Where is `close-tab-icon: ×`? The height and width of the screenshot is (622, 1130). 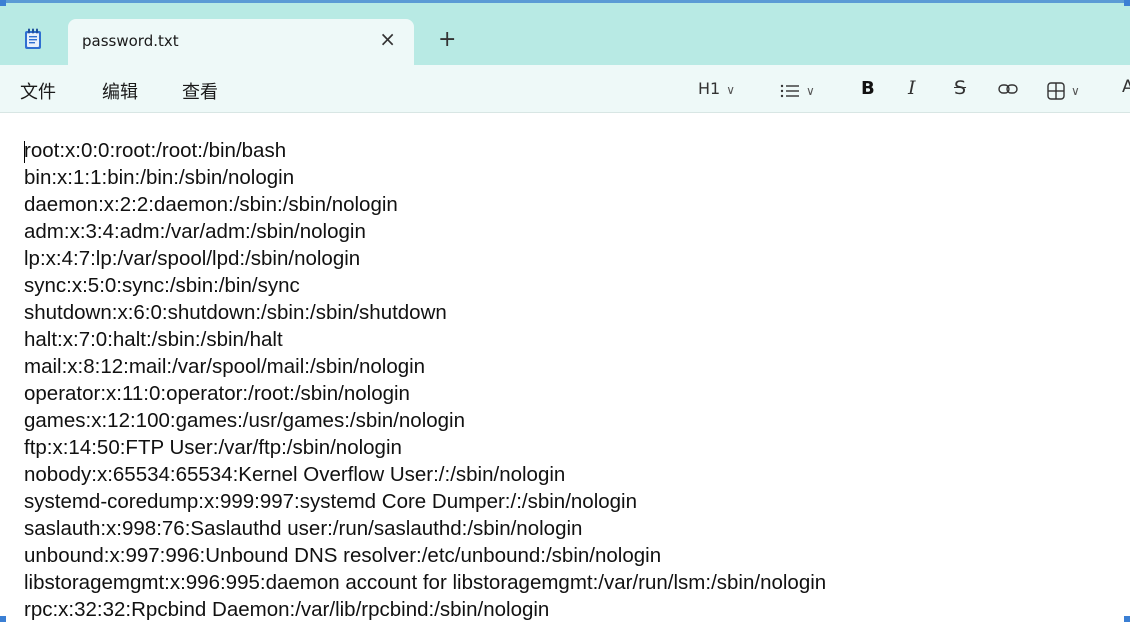 close-tab-icon: × is located at coordinates (387, 39).